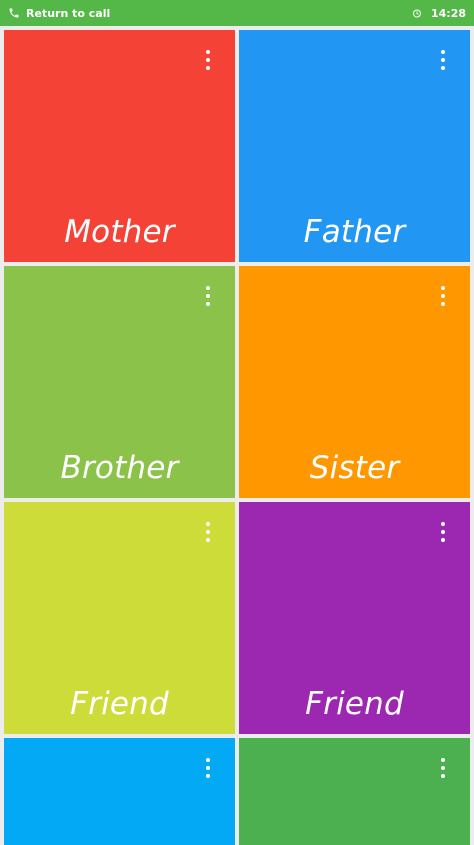 The image size is (474, 845). Describe the element at coordinates (448, 13) in the screenshot. I see `status-time: 14:28` at that location.